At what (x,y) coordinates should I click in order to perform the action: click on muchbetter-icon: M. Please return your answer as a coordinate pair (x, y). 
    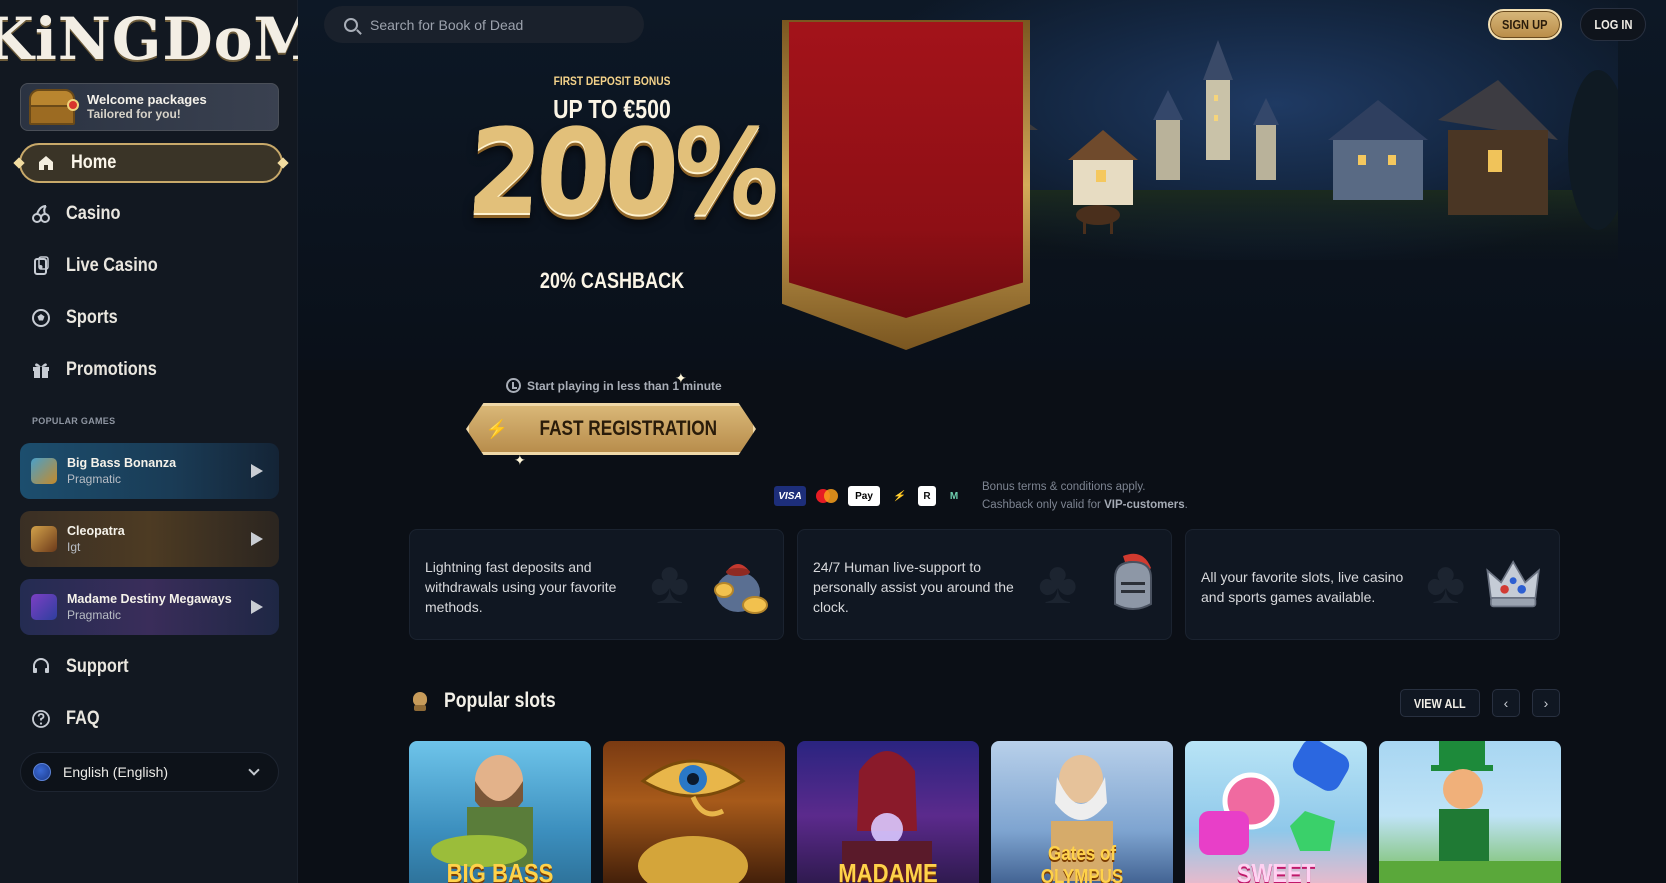
    Looking at the image, I should click on (954, 496).